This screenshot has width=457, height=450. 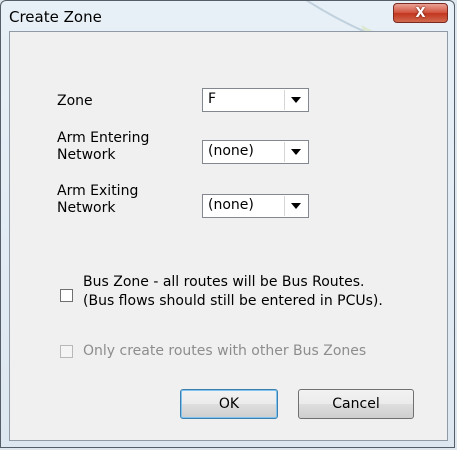 I want to click on ok-button: OK, so click(x=229, y=404).